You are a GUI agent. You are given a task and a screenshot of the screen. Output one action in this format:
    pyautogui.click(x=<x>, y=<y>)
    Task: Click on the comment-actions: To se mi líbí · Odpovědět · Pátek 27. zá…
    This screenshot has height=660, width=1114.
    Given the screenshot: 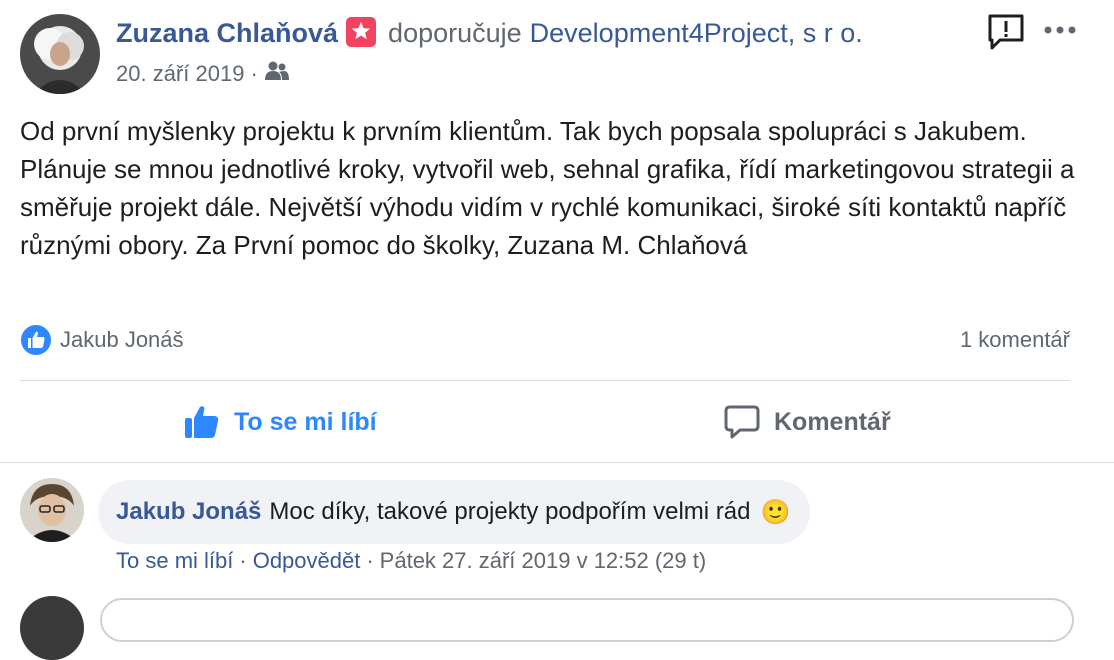 What is the action you would take?
    pyautogui.click(x=411, y=561)
    